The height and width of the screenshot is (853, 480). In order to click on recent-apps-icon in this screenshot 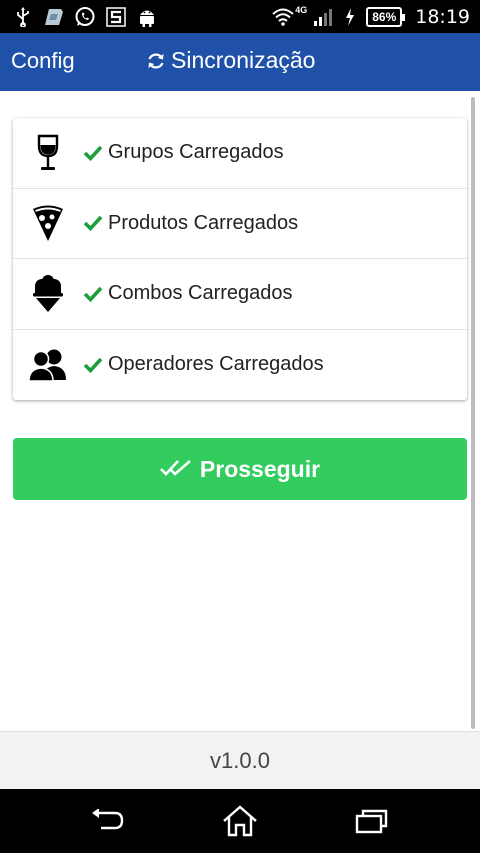, I will do `click(372, 821)`.